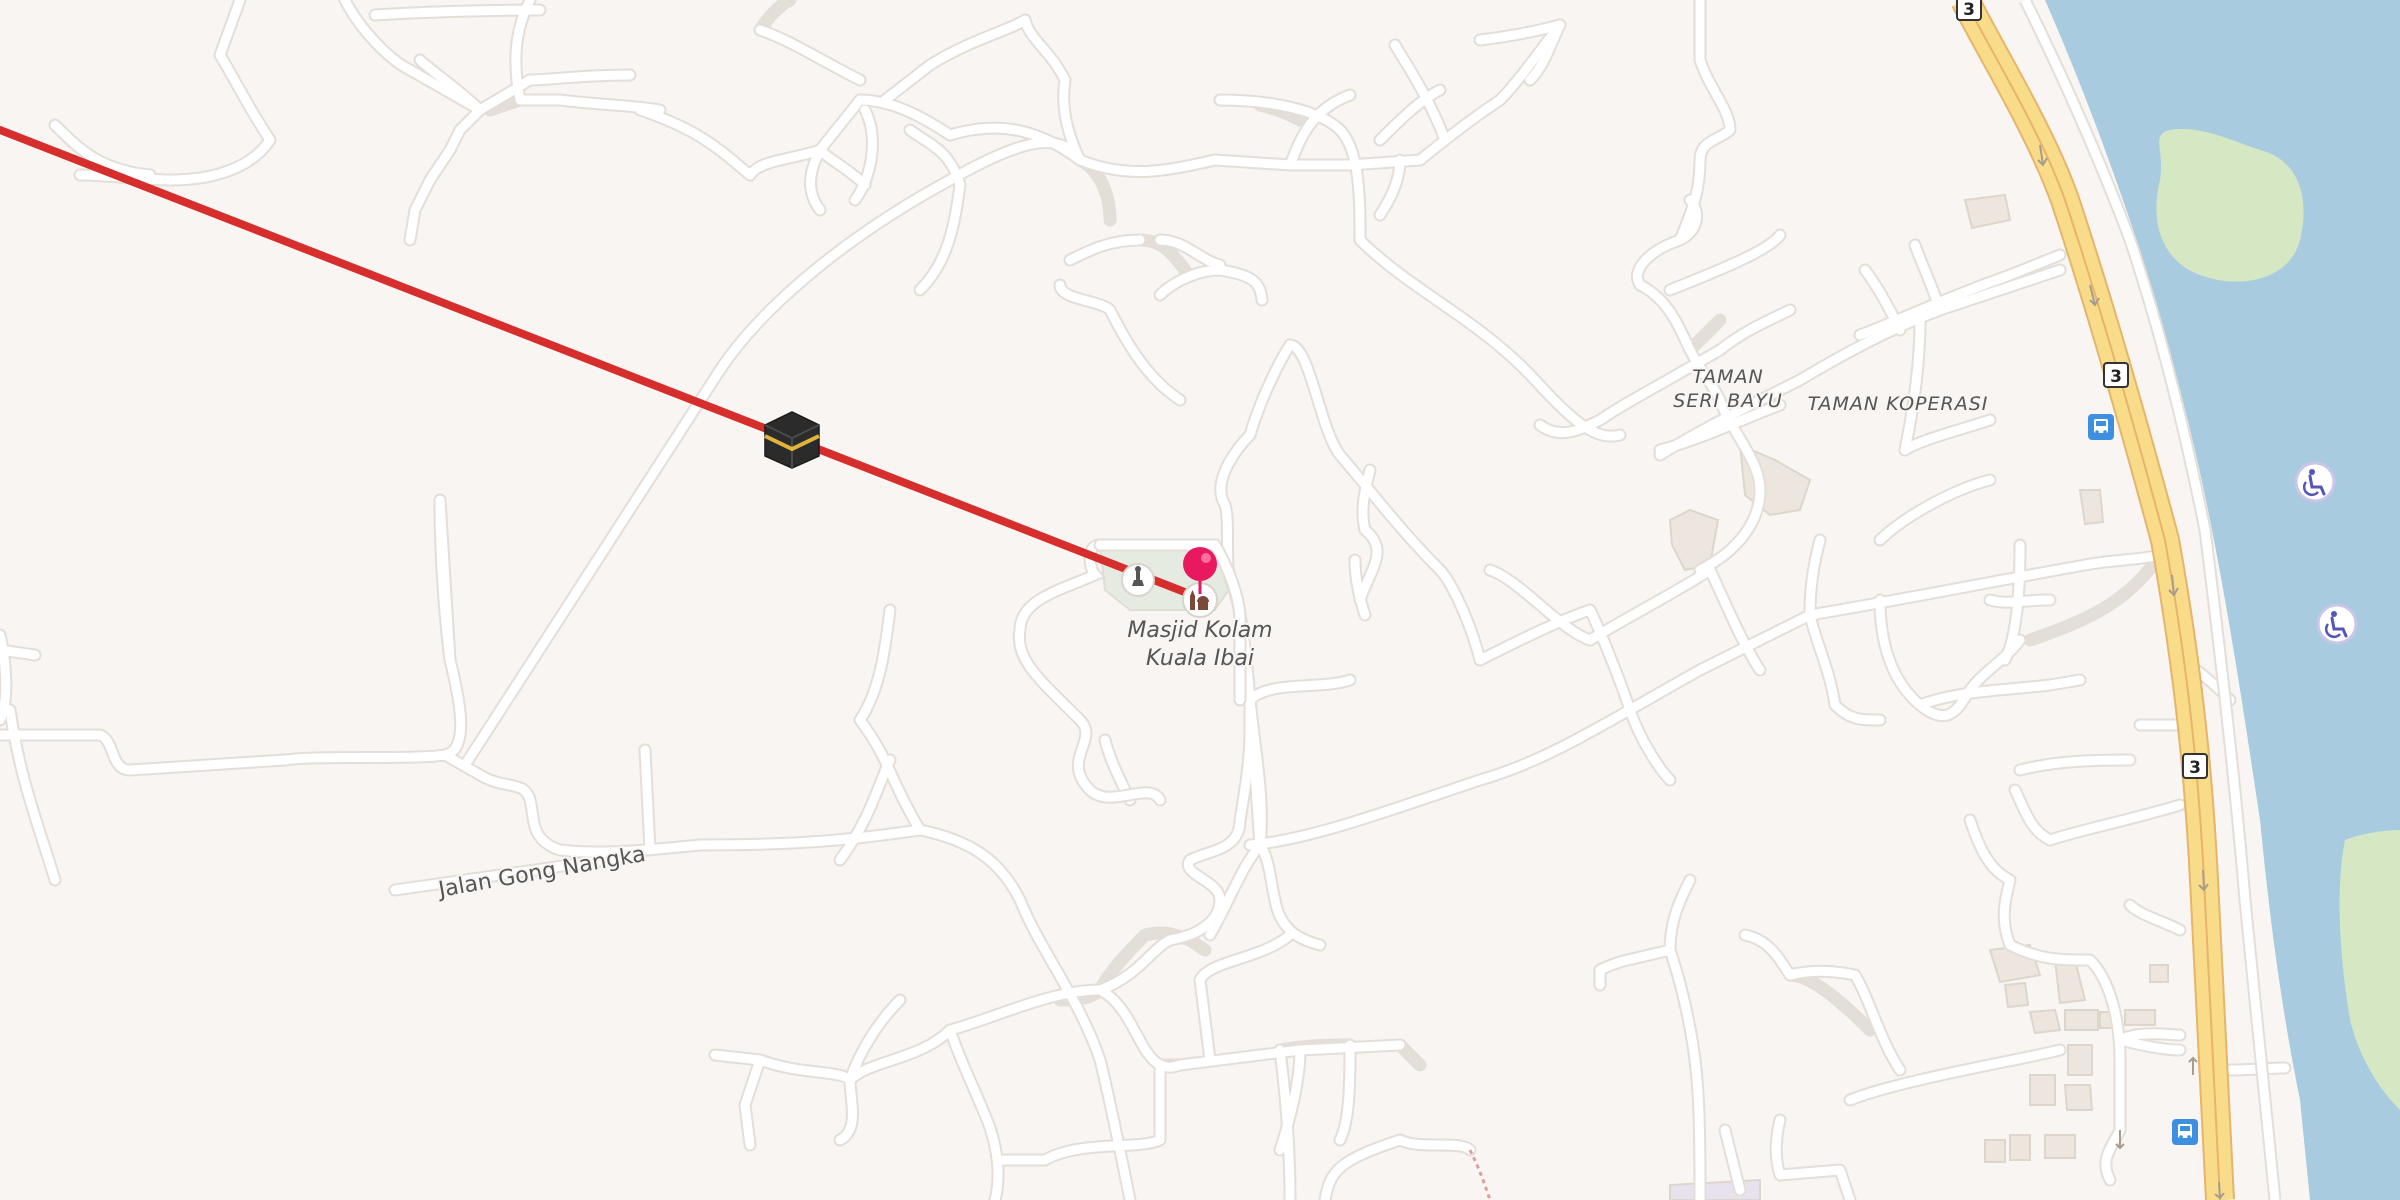 The image size is (2400, 1200). What do you see at coordinates (792, 440) in the screenshot?
I see `kaaba-icon` at bounding box center [792, 440].